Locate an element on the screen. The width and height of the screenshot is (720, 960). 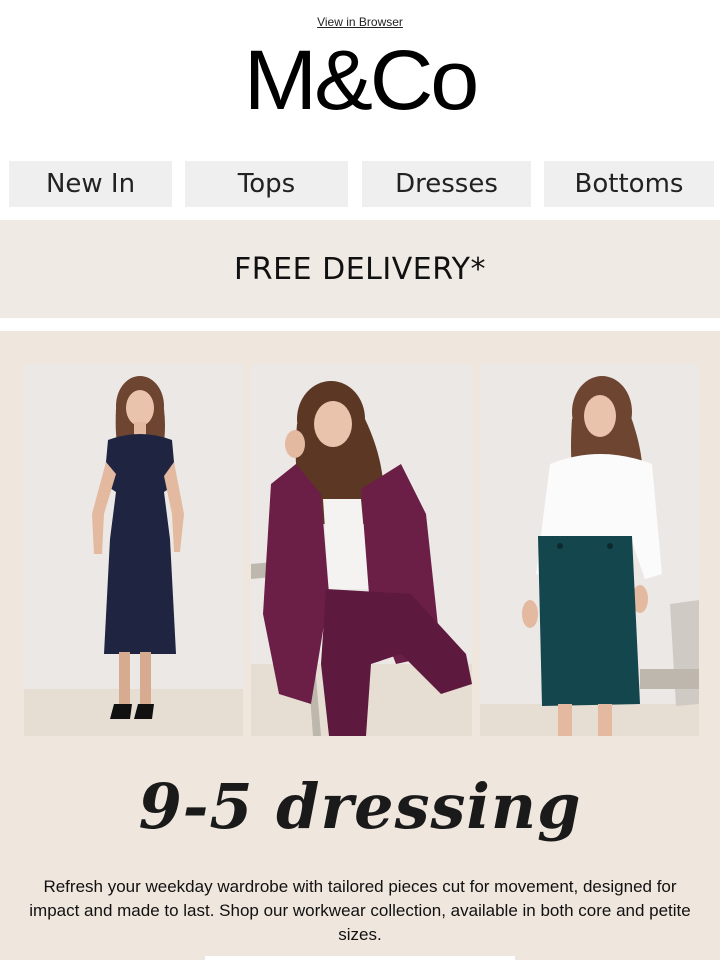
navy-dress-image is located at coordinates (133, 550).